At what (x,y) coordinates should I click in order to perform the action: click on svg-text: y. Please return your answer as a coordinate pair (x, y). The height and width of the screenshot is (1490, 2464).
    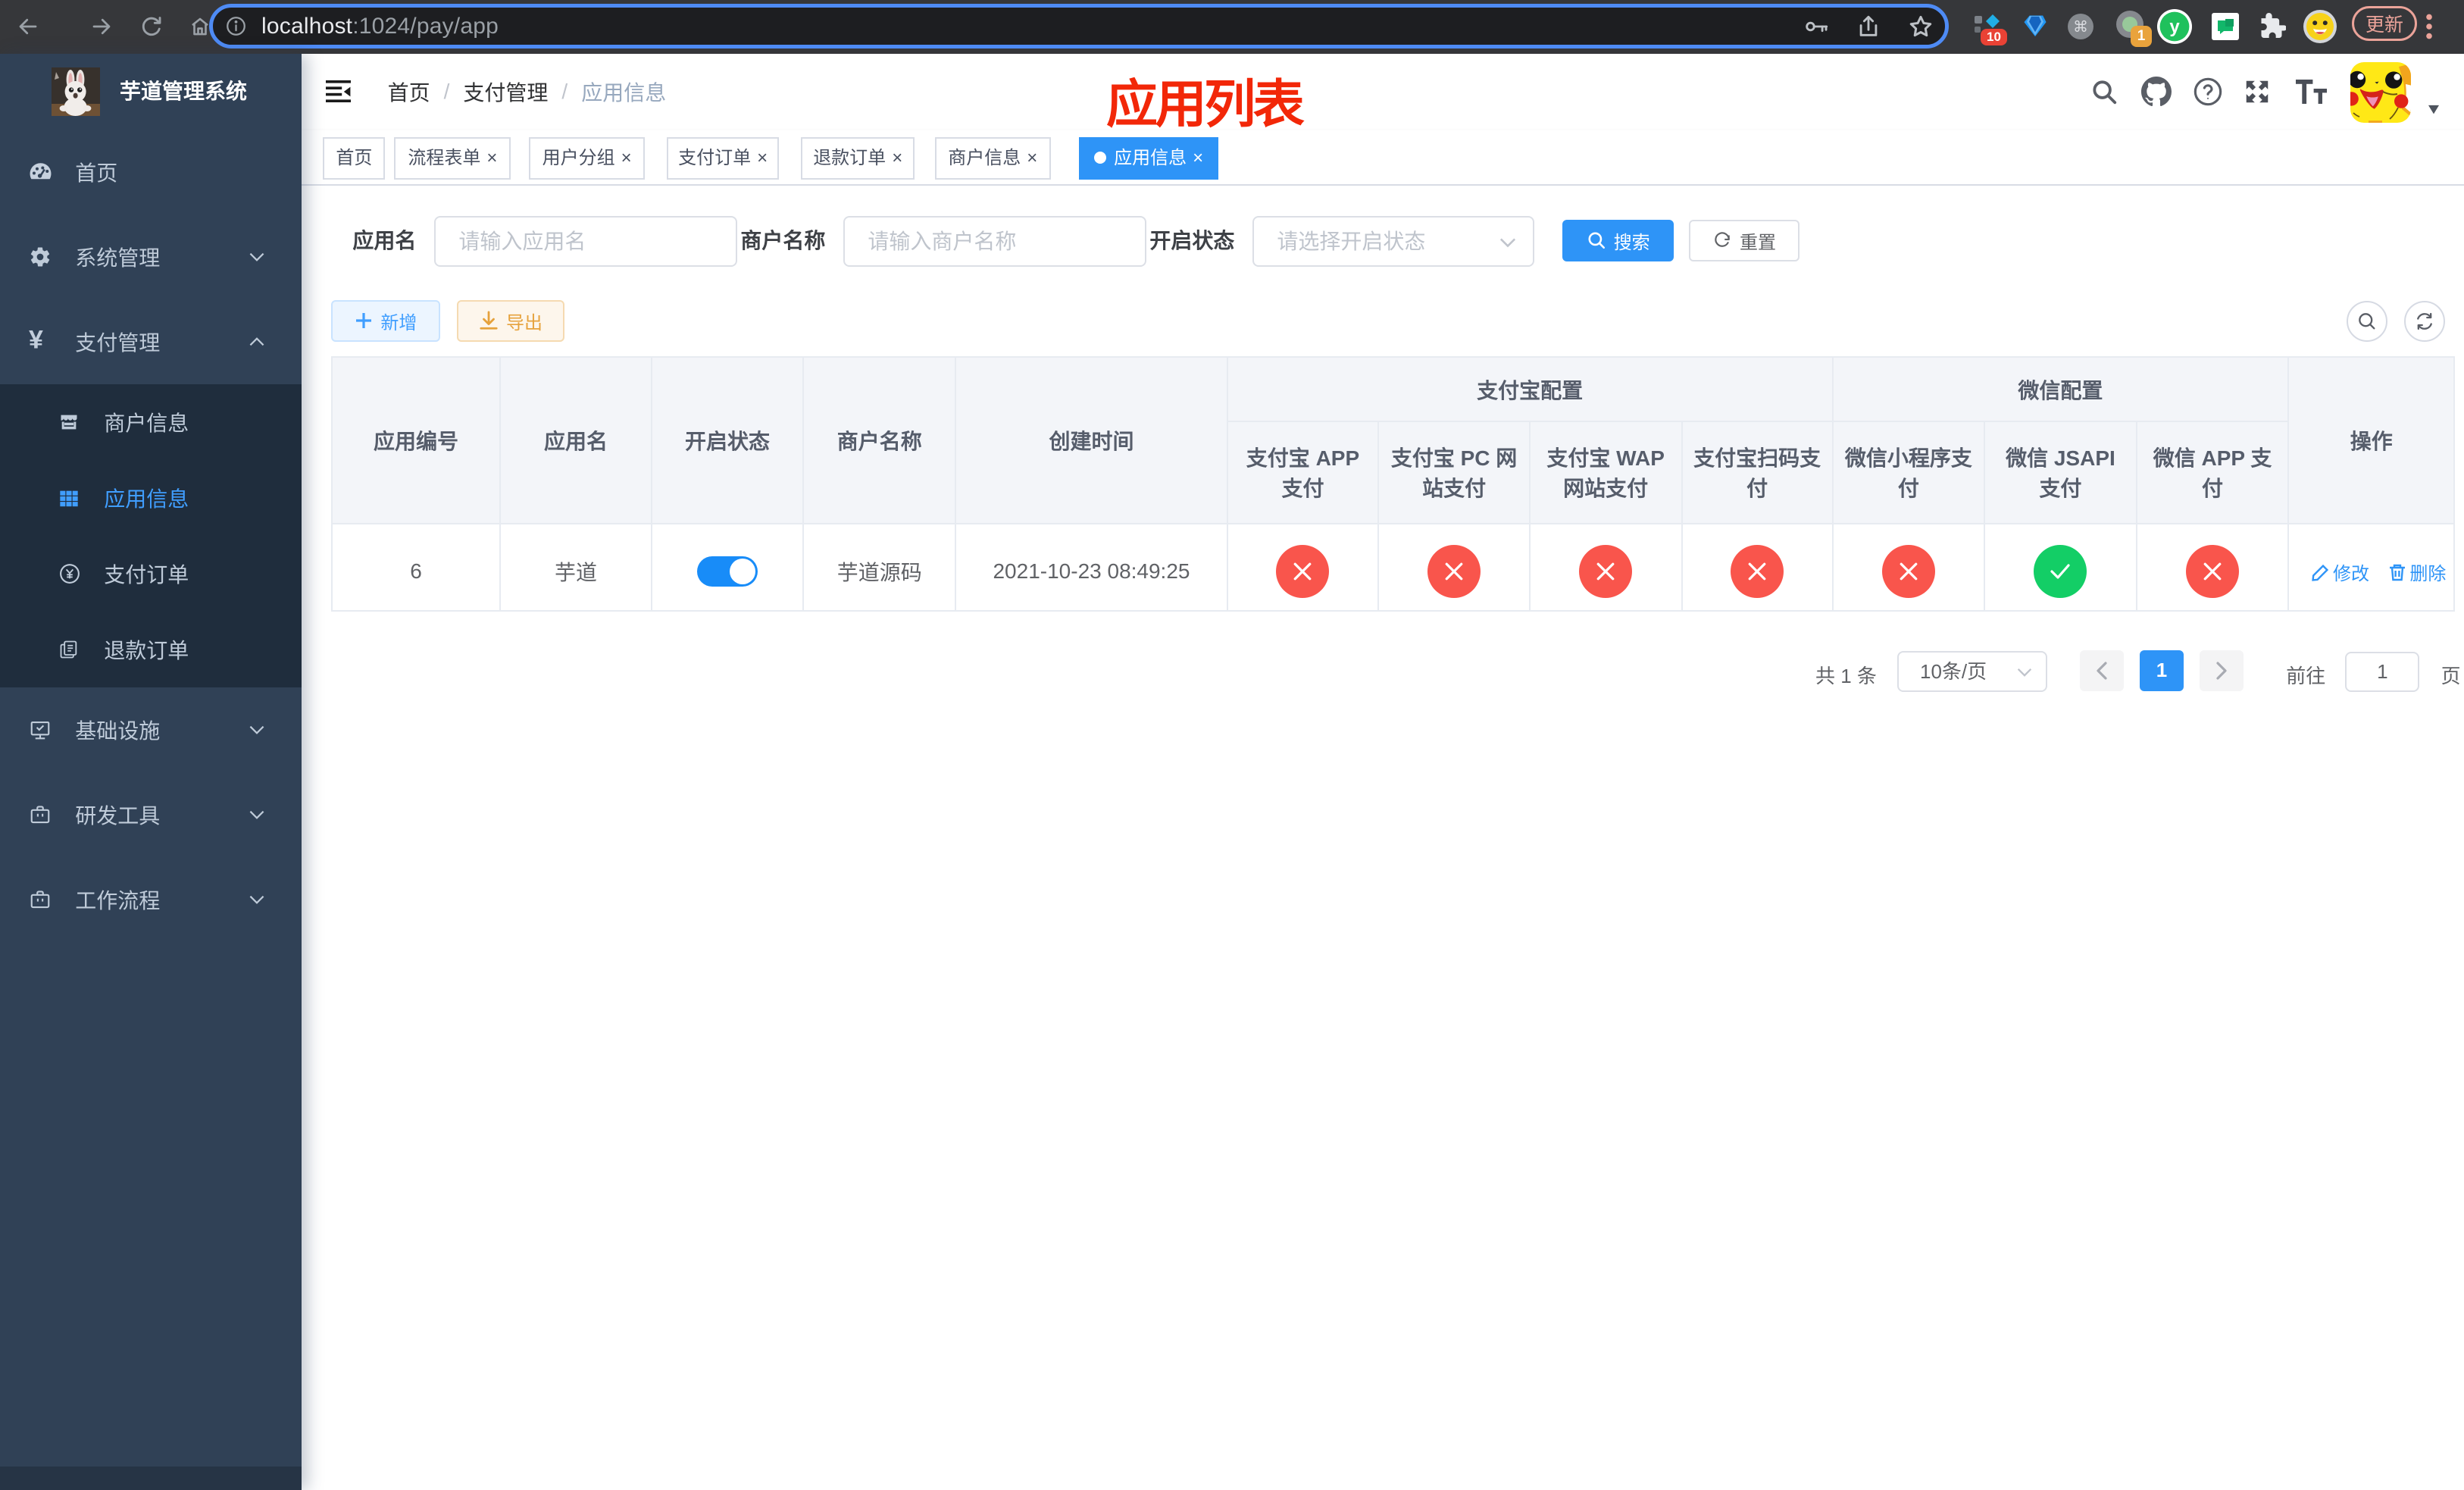
    Looking at the image, I should click on (2174, 28).